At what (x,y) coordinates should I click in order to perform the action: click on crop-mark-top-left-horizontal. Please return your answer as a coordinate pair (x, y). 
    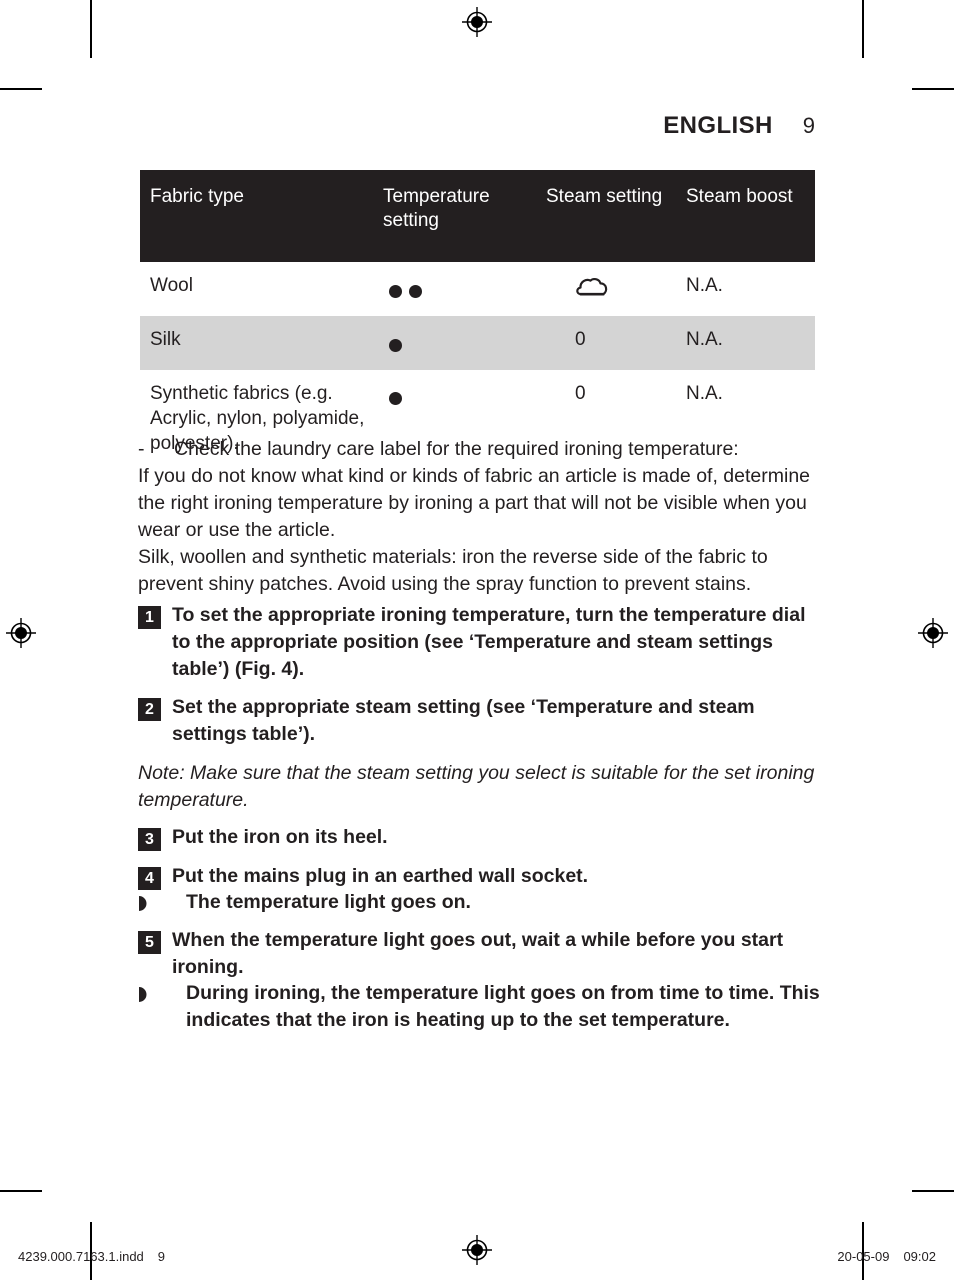
    Looking at the image, I should click on (21, 89).